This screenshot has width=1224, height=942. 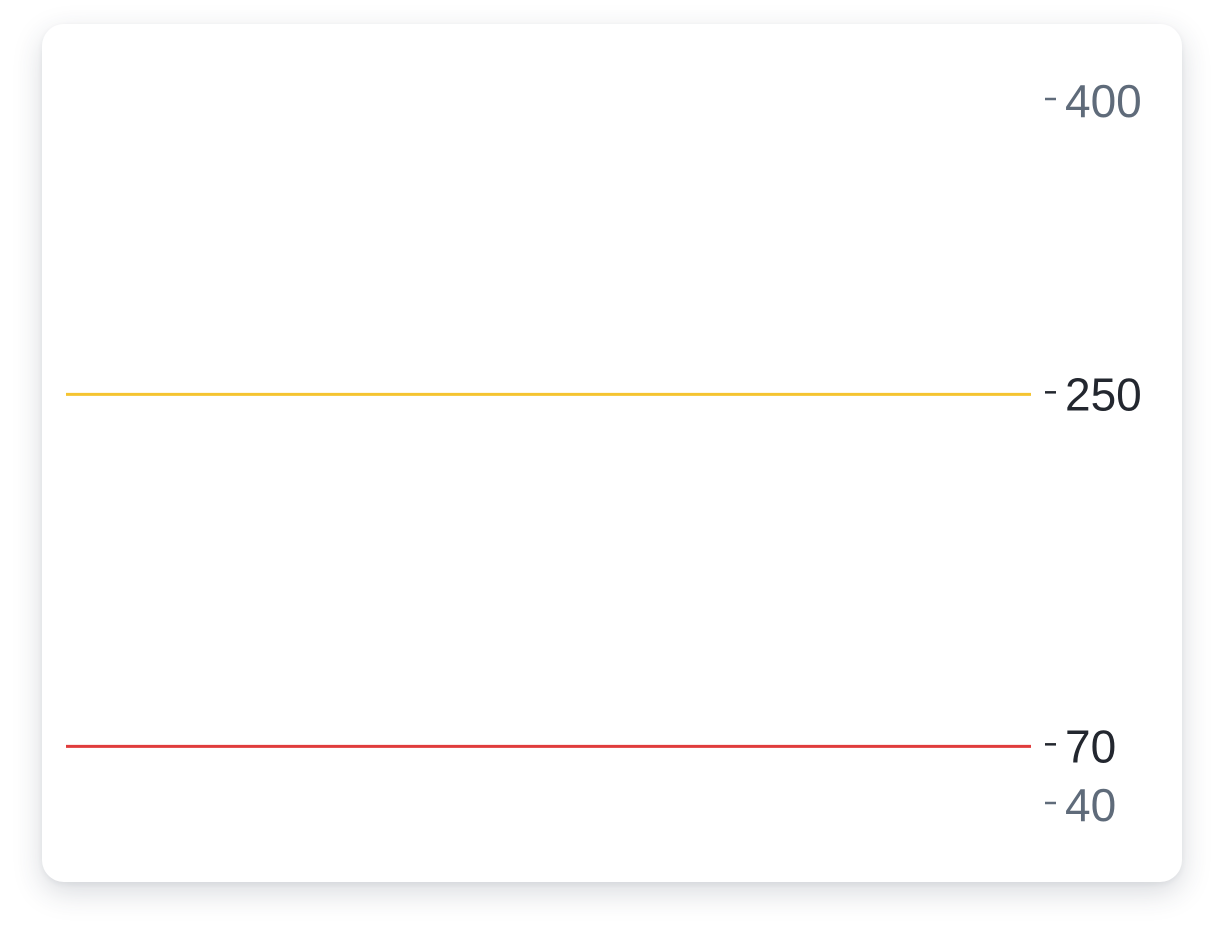 I want to click on y-tick-label-250: 250, so click(x=1103, y=394).